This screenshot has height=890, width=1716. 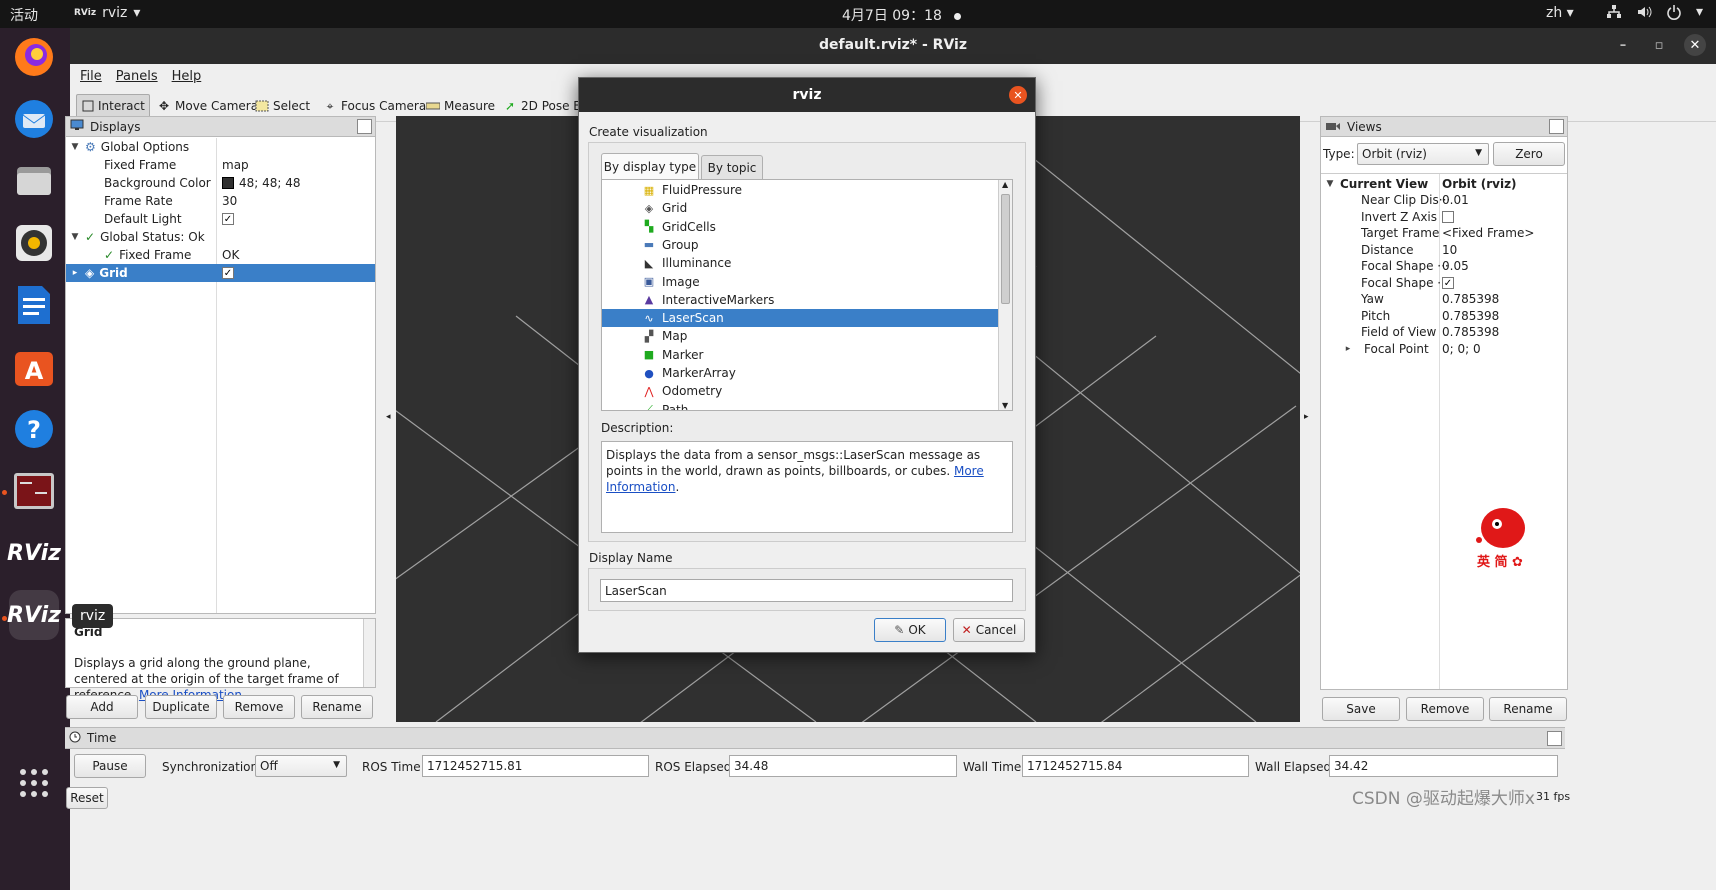 I want to click on firefox-icon, so click(x=34, y=57).